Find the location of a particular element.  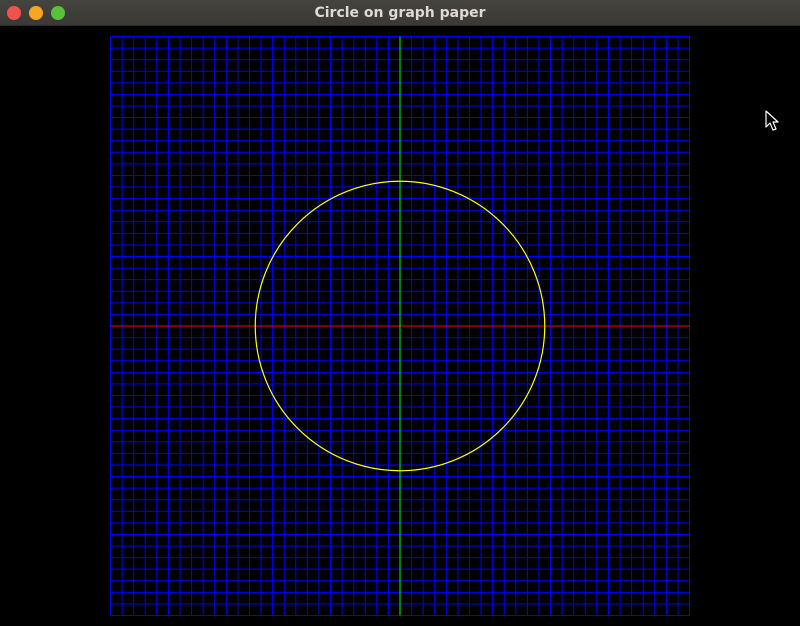

title-bar: Circle on graph paper is located at coordinates (400, 13).